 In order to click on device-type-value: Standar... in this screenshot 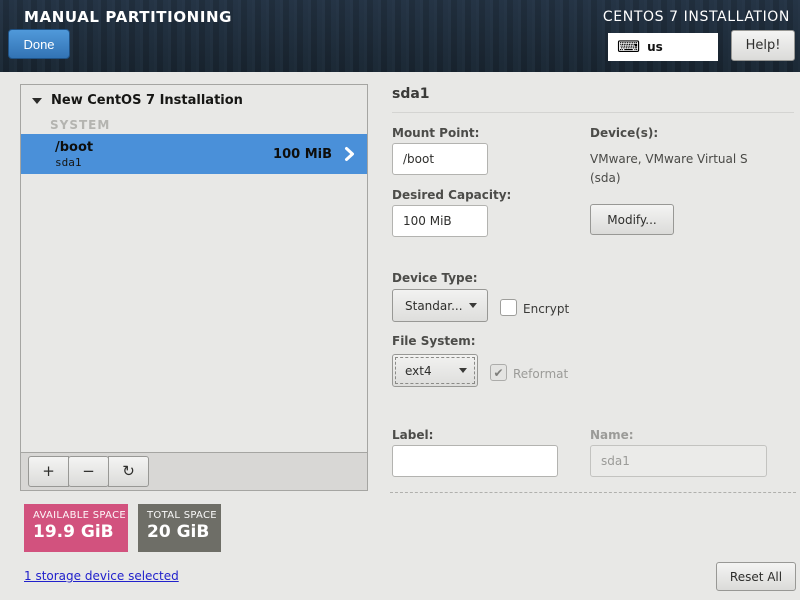, I will do `click(434, 305)`.